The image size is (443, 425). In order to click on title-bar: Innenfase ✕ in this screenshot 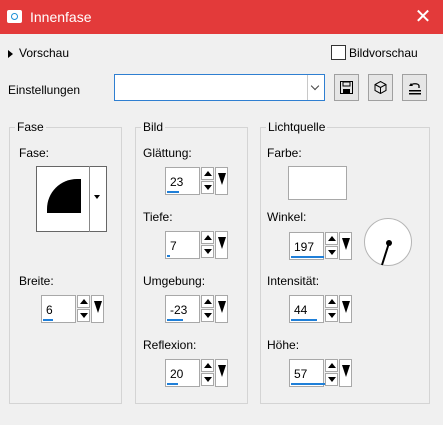, I will do `click(221, 17)`.